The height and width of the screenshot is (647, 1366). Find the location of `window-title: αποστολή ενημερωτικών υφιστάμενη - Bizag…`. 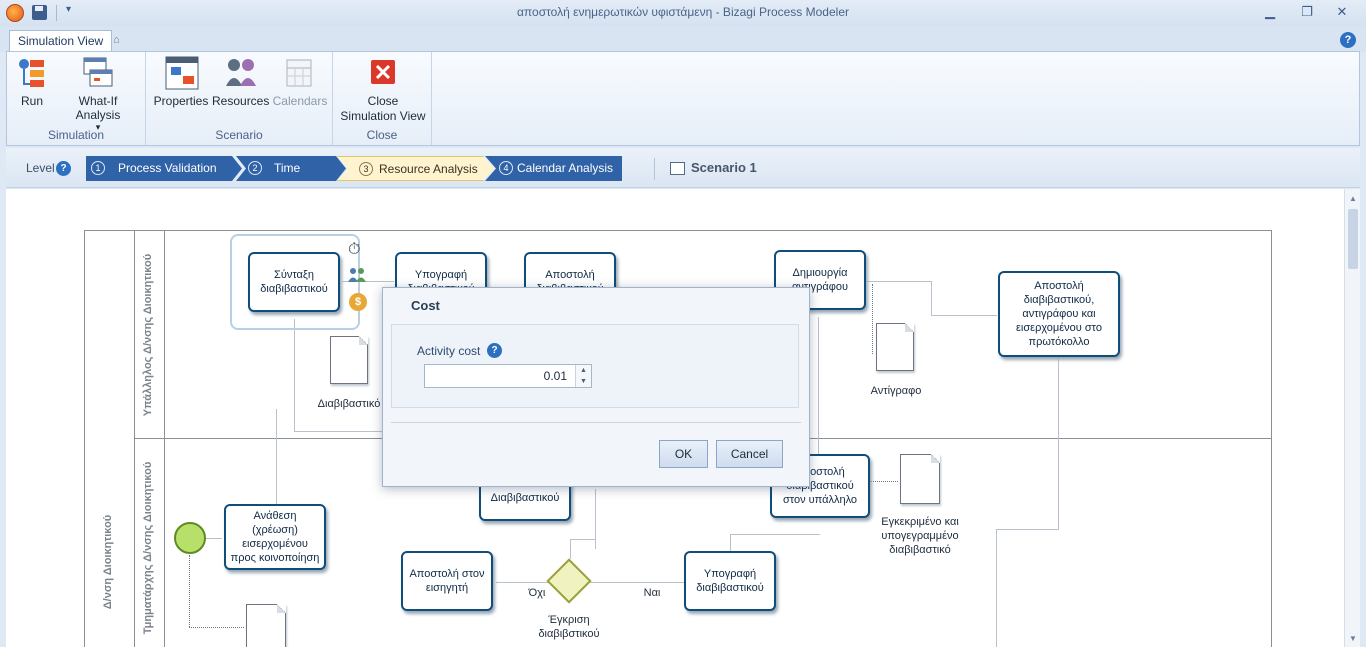

window-title: αποστολή ενημερωτικών υφιστάμενη - Bizag… is located at coordinates (682, 12).